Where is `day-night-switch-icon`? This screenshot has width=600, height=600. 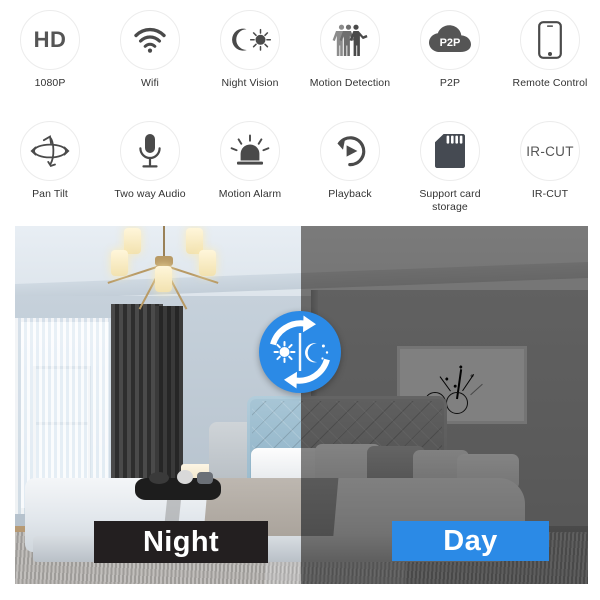 day-night-switch-icon is located at coordinates (300, 352).